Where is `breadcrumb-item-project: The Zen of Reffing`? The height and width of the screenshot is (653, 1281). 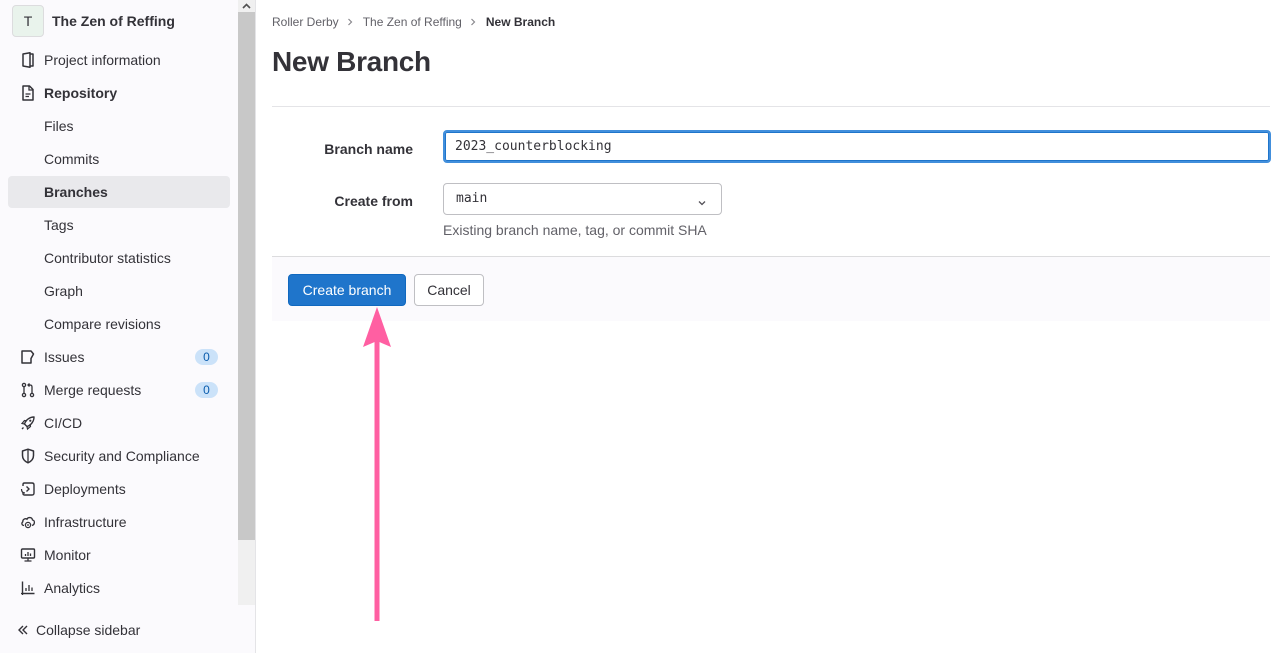 breadcrumb-item-project: The Zen of Reffing is located at coordinates (412, 22).